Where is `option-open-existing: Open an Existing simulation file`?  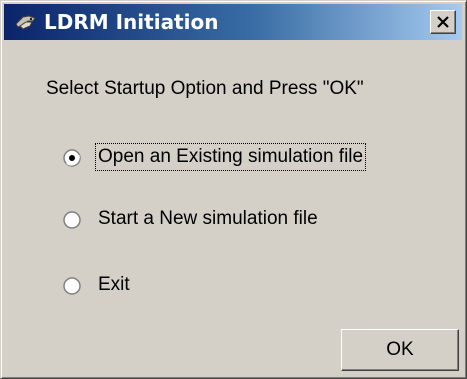 option-open-existing: Open an Existing simulation file is located at coordinates (229, 158).